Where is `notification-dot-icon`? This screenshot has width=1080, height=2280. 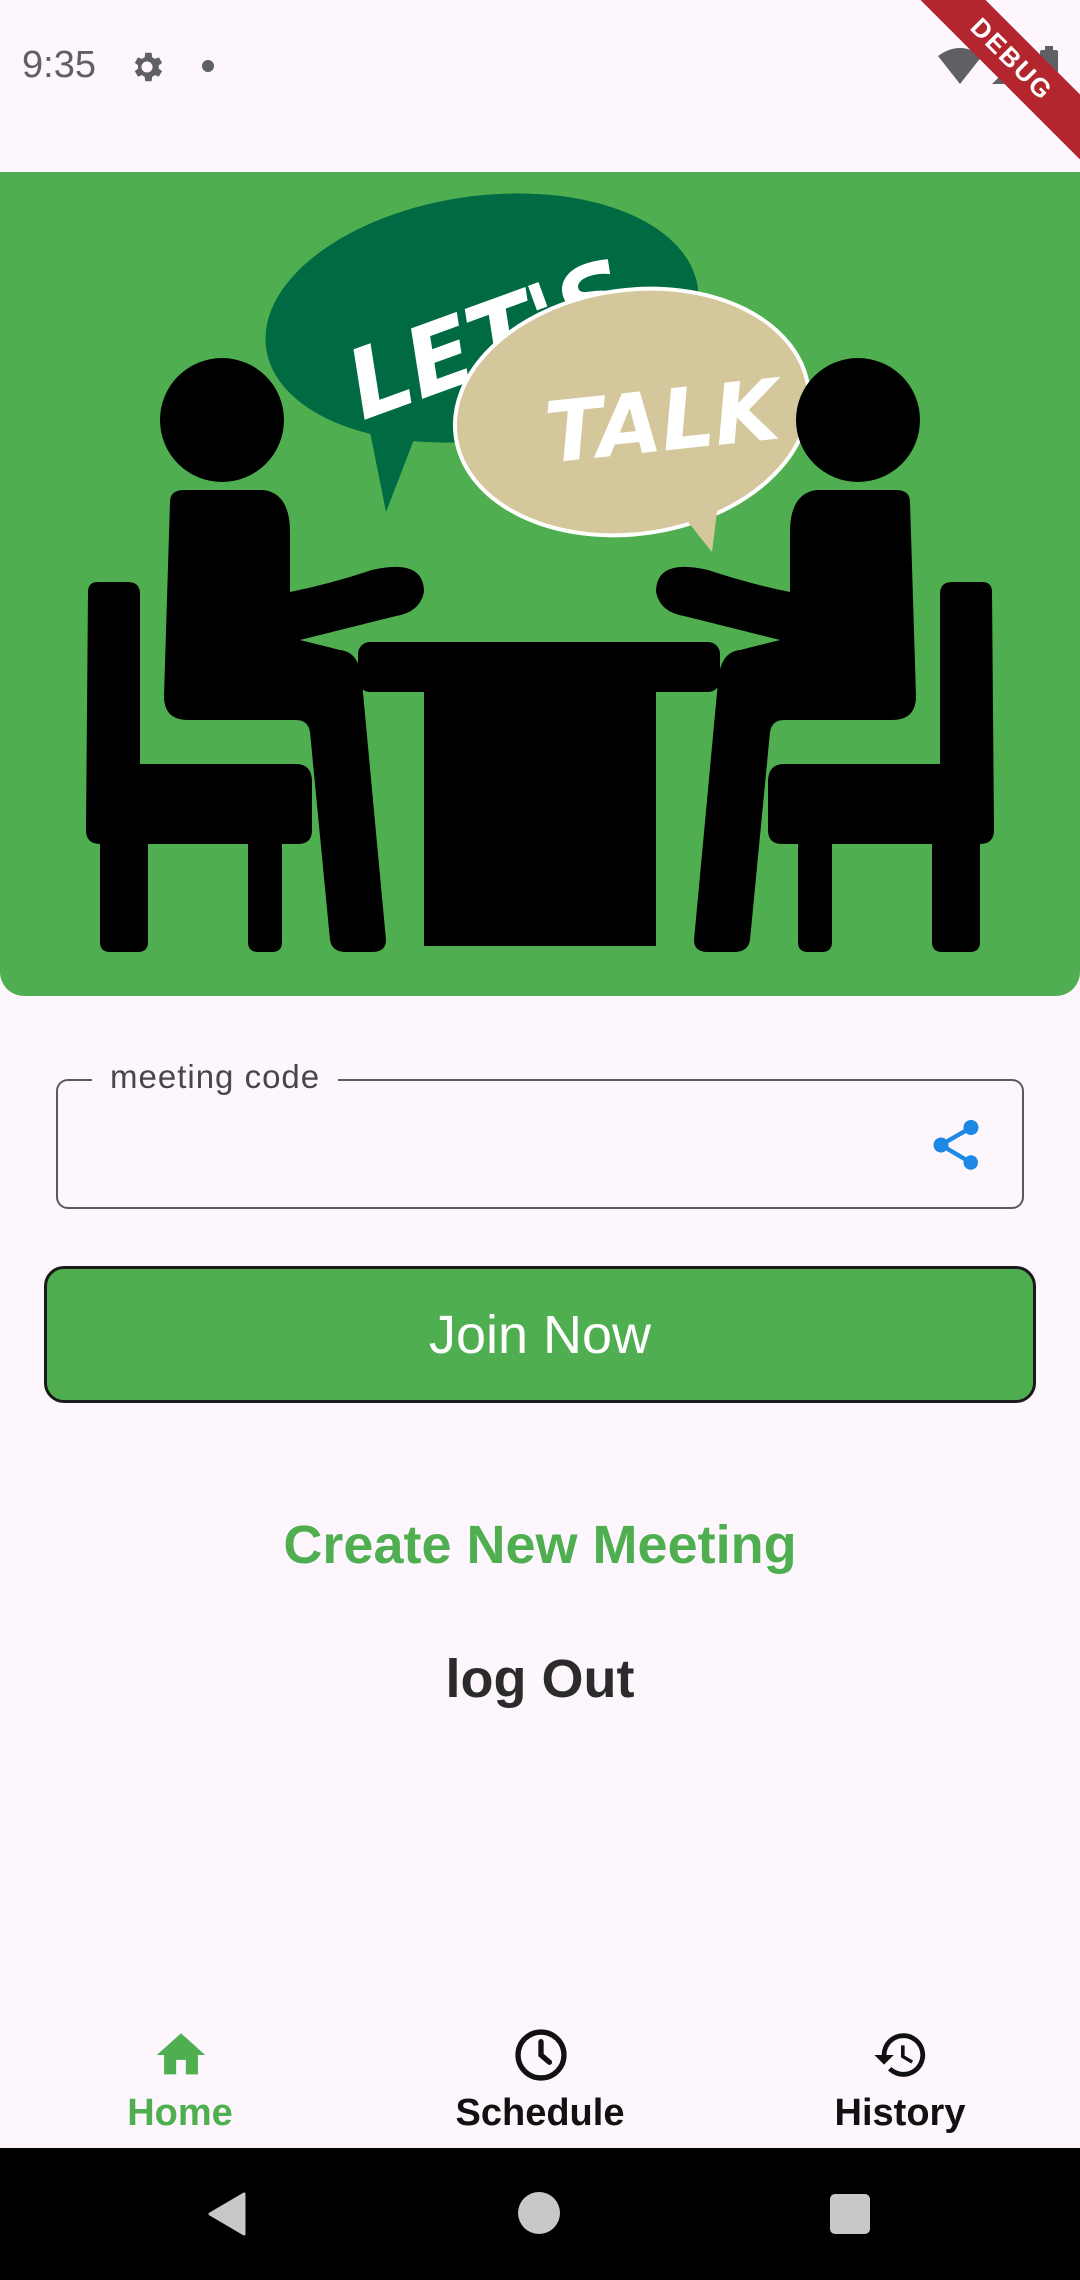
notification-dot-icon is located at coordinates (208, 66).